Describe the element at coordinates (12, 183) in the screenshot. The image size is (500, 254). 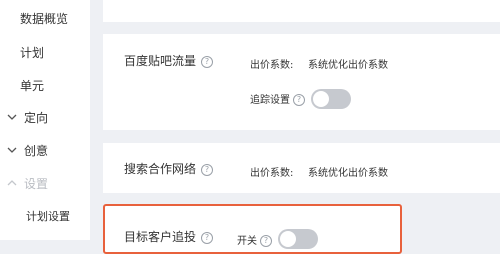
I see `chevron-up-icon` at that location.